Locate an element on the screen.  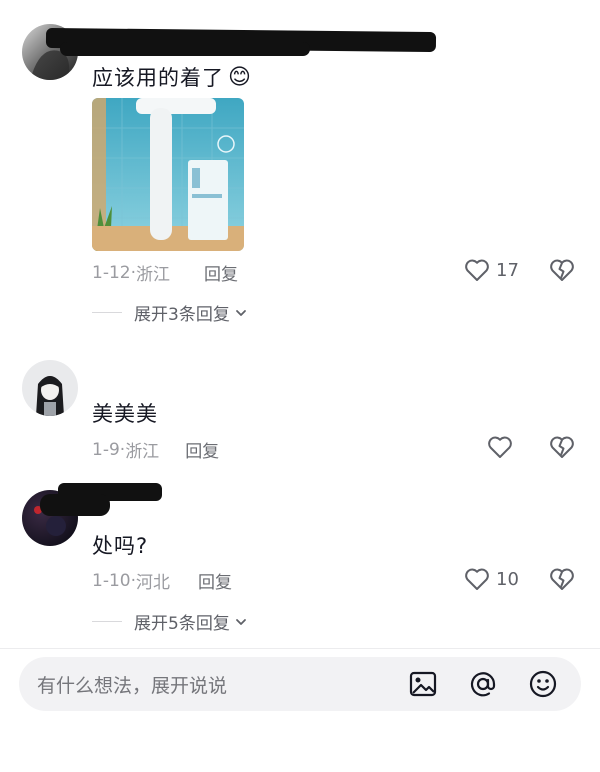
image-icon is located at coordinates (423, 684).